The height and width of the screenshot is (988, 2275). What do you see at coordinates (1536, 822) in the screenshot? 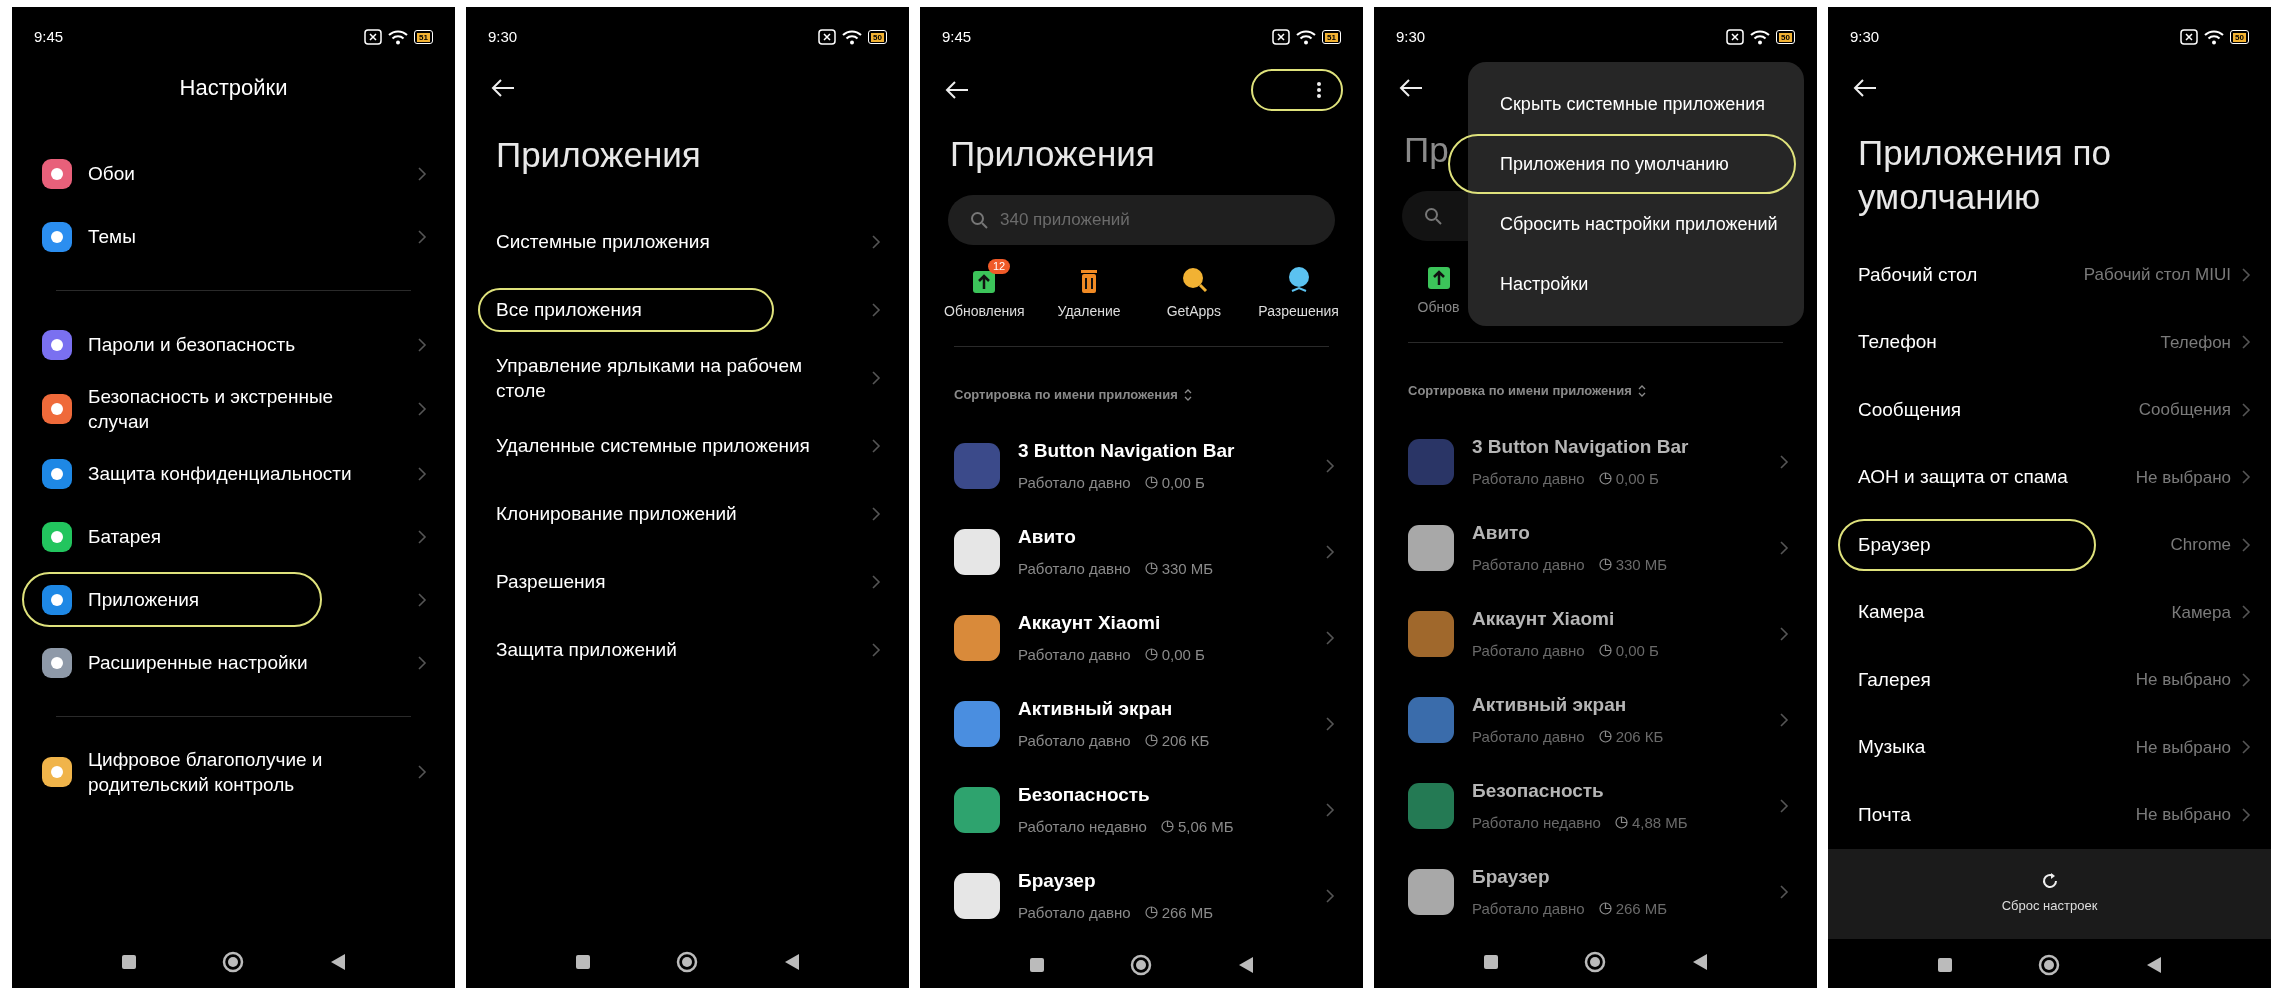
I see `app-status: Работало недавно` at bounding box center [1536, 822].